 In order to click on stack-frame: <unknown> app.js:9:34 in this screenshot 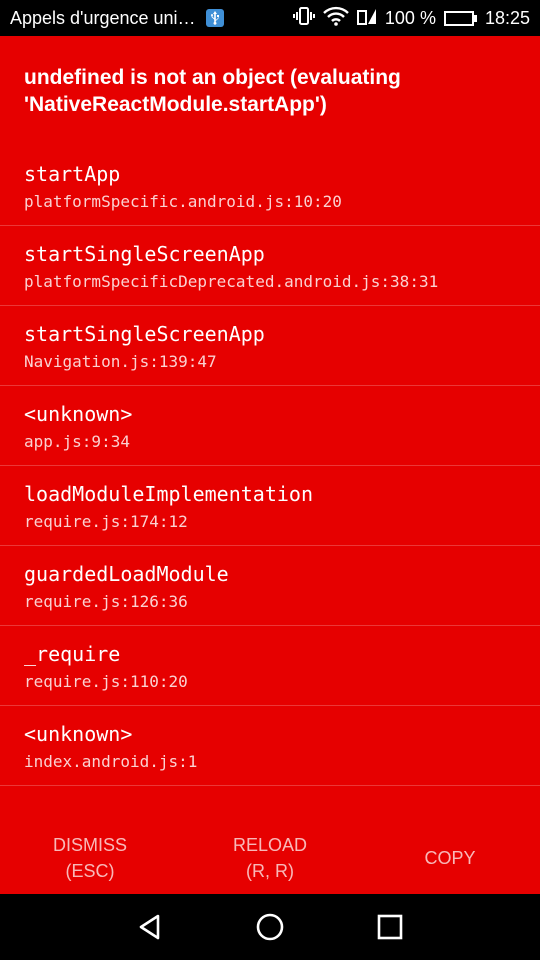, I will do `click(270, 426)`.